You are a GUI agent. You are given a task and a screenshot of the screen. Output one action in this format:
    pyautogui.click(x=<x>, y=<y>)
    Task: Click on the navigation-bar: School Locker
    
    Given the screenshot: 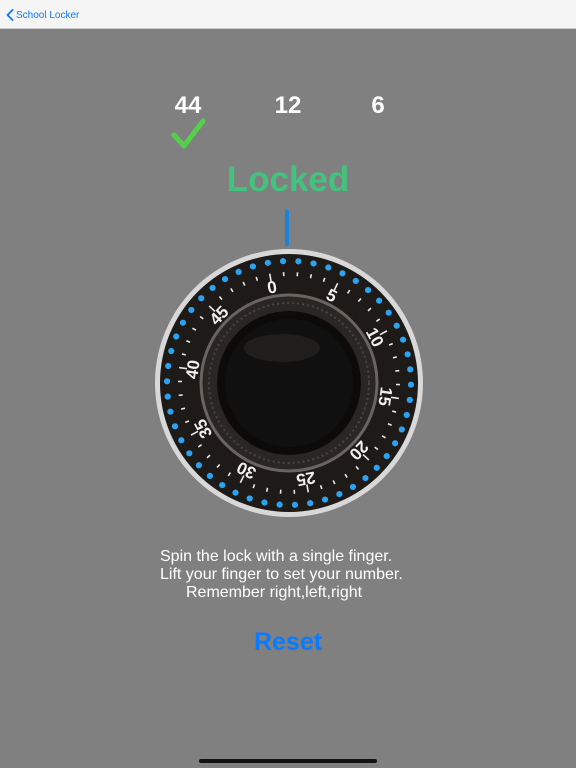 What is the action you would take?
    pyautogui.click(x=288, y=14)
    